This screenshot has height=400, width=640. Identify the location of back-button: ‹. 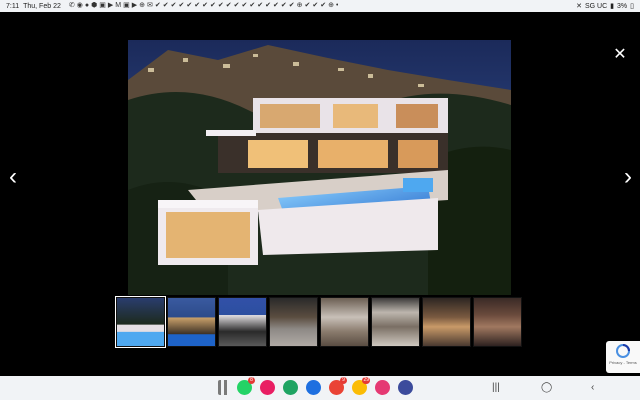
(592, 387).